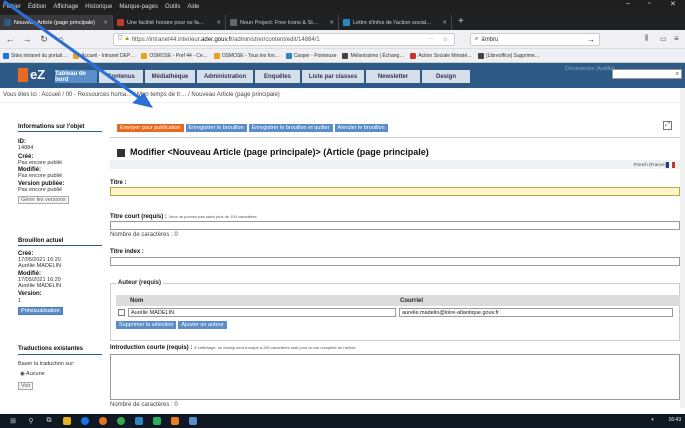 Image resolution: width=685 pixels, height=428 pixels. I want to click on app-search-input: ⌕, so click(647, 74).